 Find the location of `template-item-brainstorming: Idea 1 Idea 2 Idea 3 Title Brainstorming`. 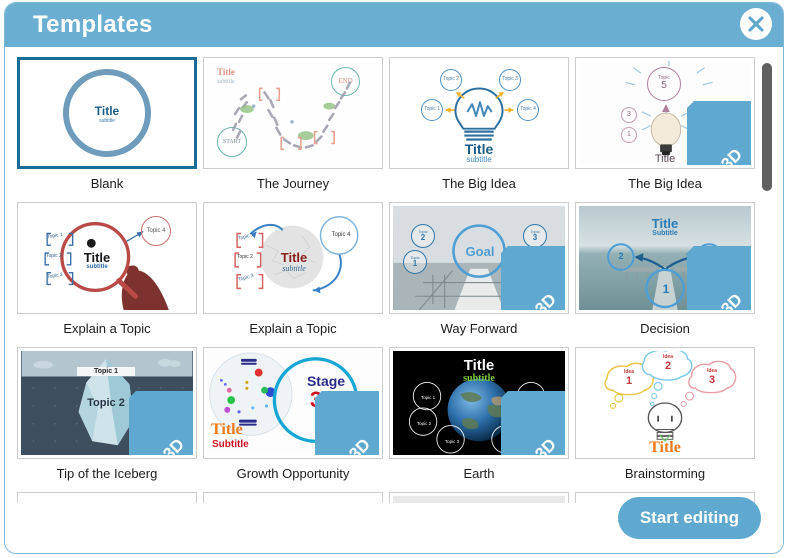

template-item-brainstorming: Idea 1 Idea 2 Idea 3 Title Brainstorming is located at coordinates (665, 414).